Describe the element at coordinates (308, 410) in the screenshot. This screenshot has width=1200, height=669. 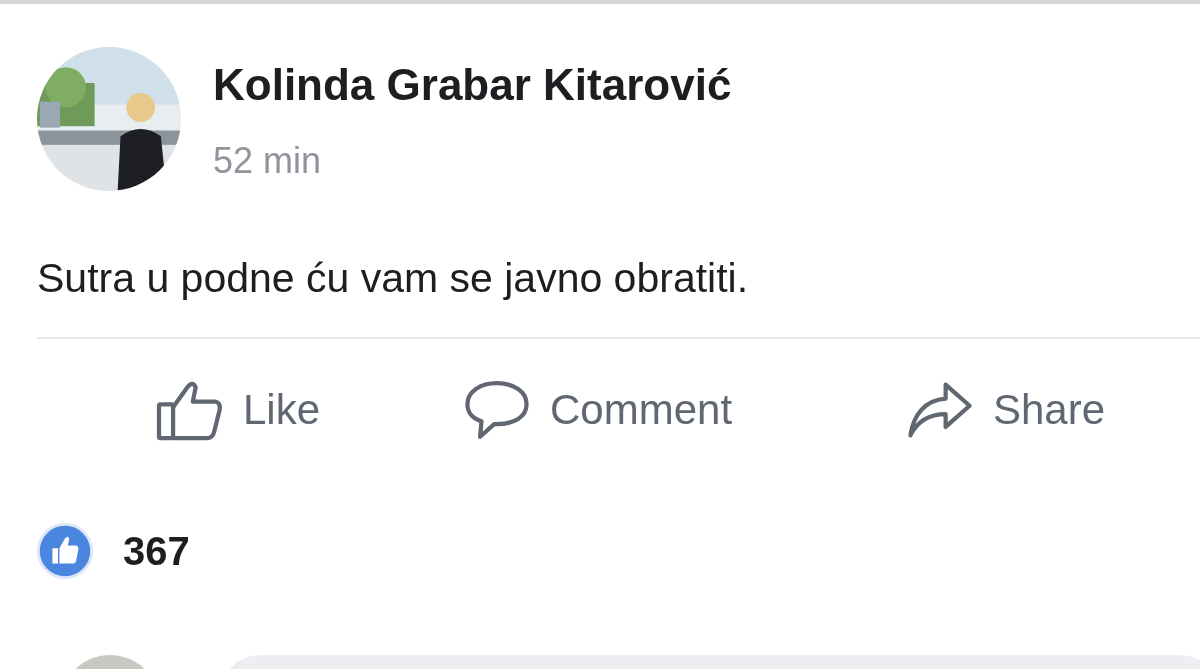
I see `like-button: Like` at that location.